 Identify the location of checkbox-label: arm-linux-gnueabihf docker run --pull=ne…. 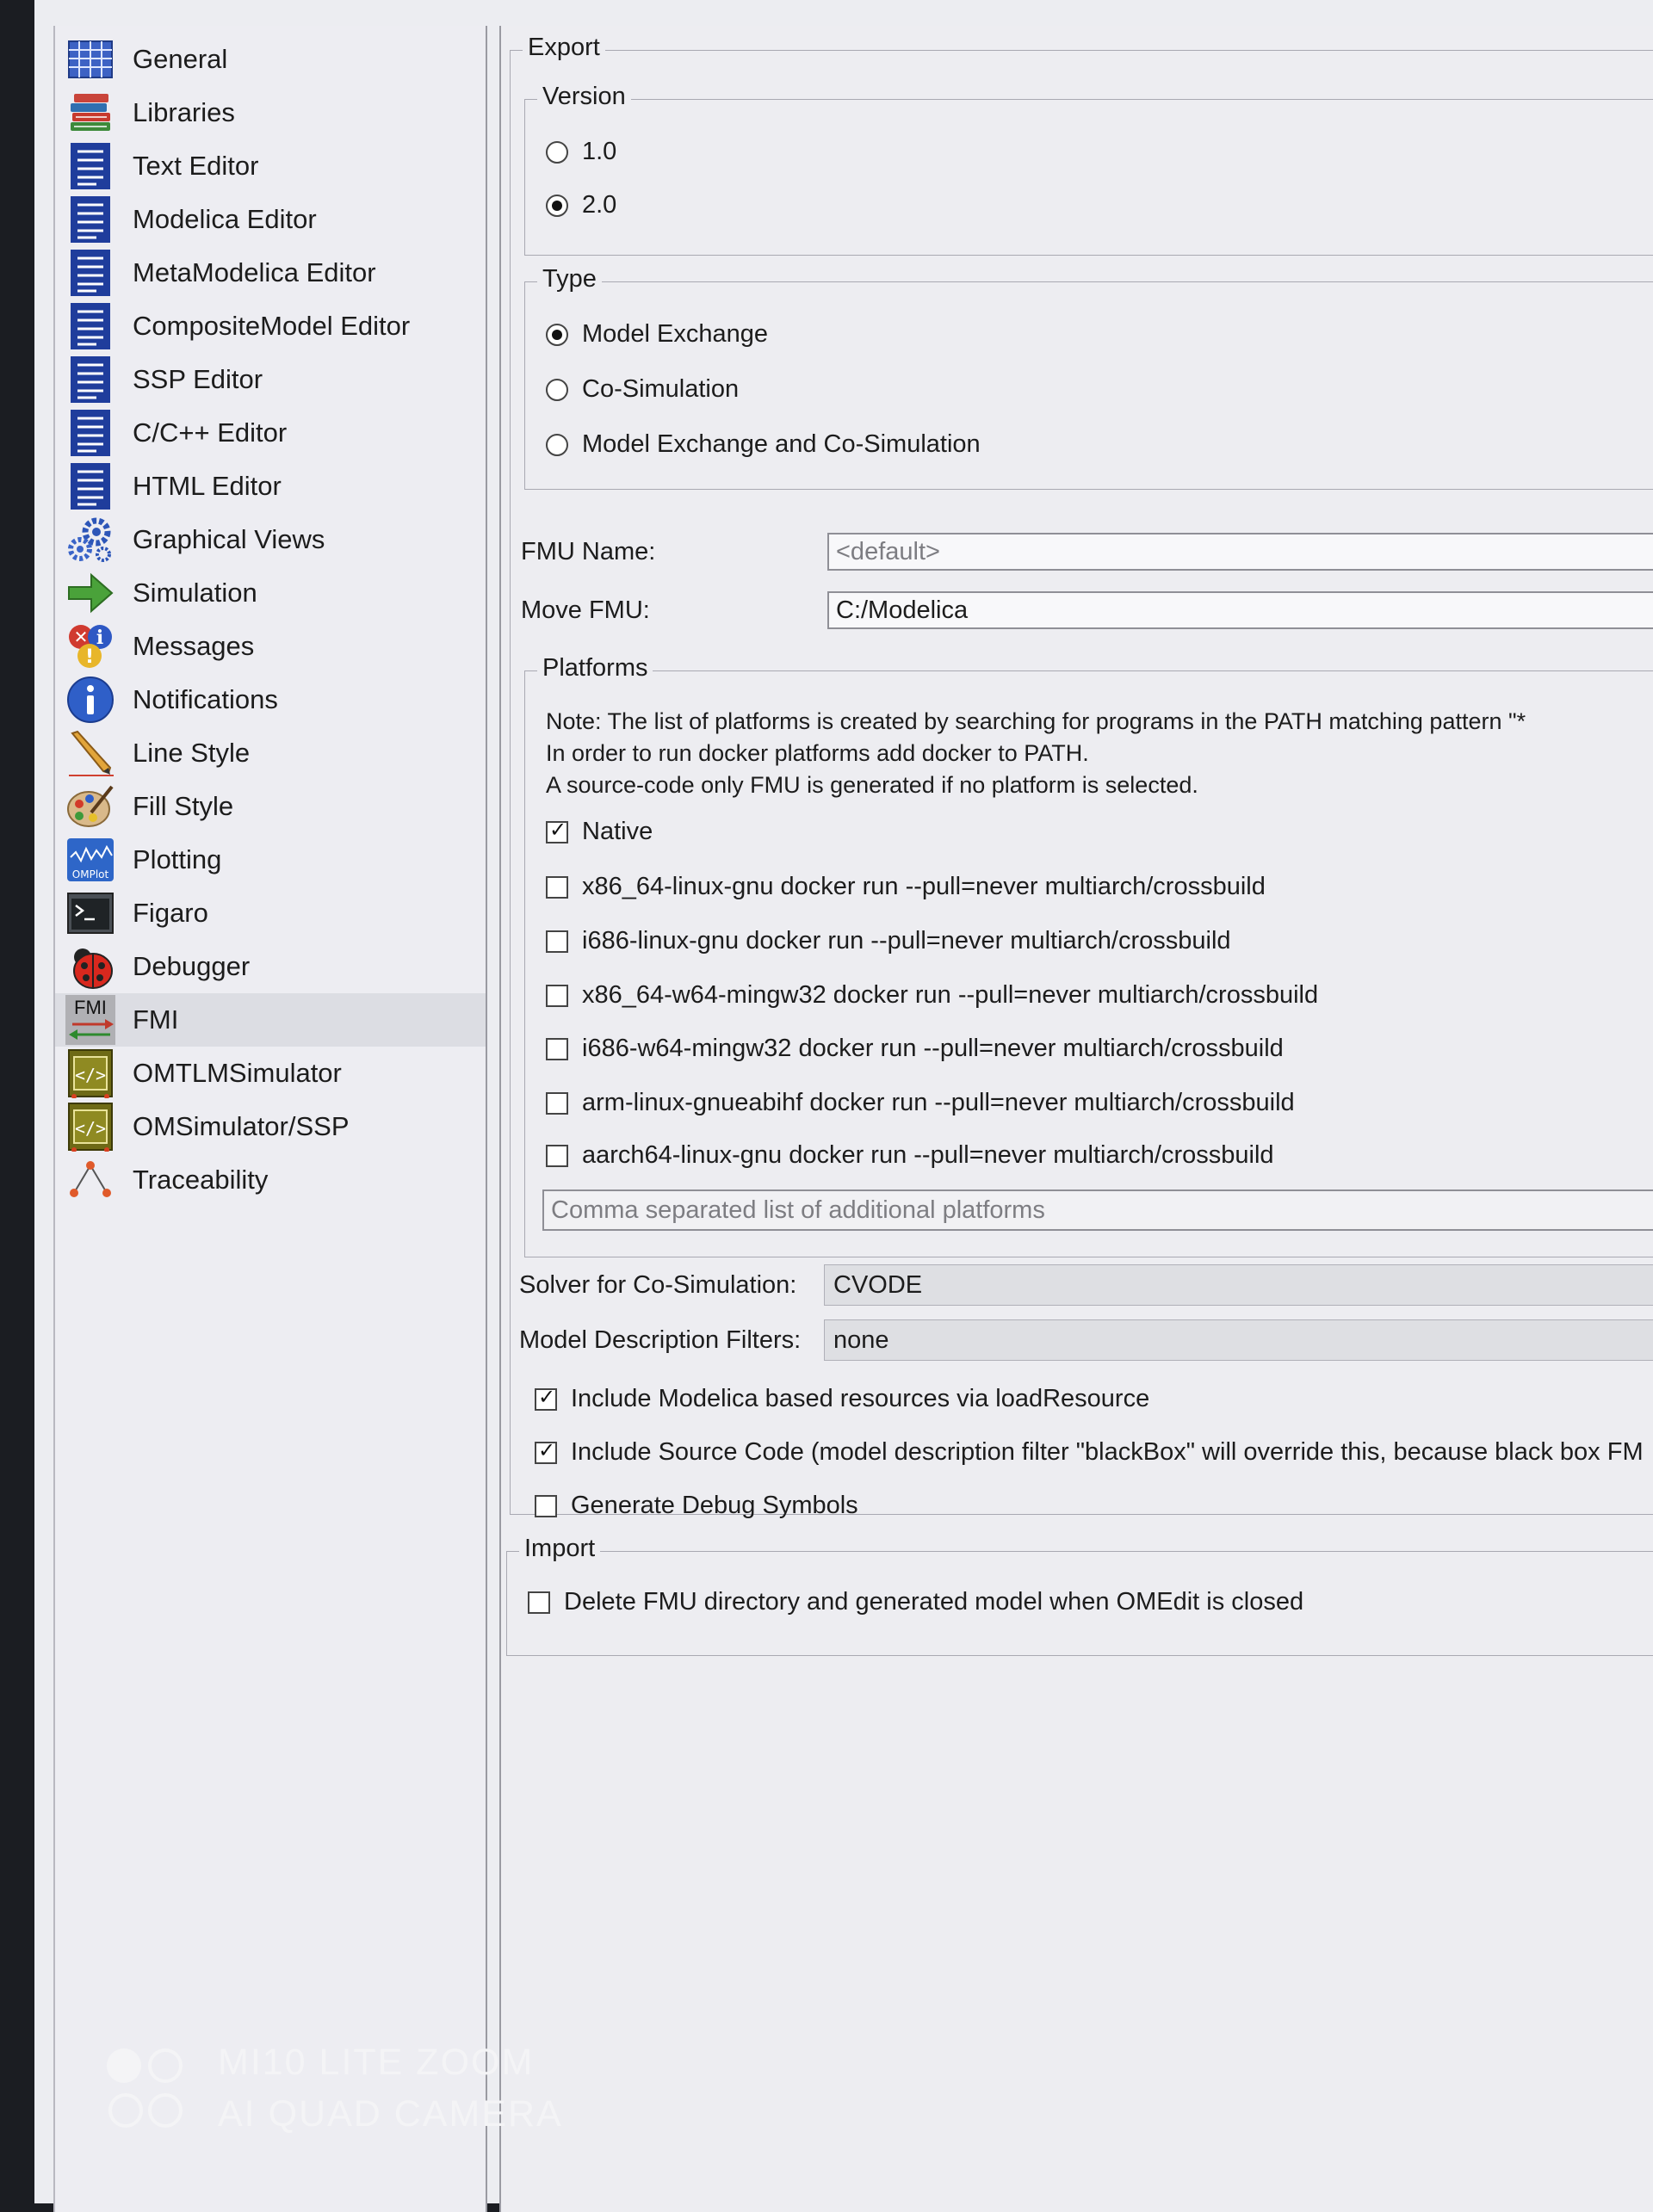
(938, 1103).